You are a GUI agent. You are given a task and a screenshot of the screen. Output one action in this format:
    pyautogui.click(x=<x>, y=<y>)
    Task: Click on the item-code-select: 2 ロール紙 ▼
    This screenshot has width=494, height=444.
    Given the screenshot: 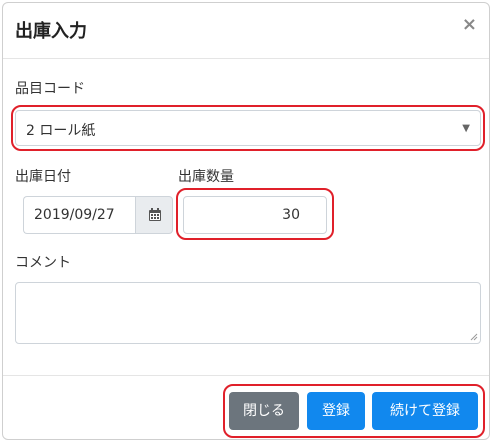 What is the action you would take?
    pyautogui.click(x=248, y=128)
    